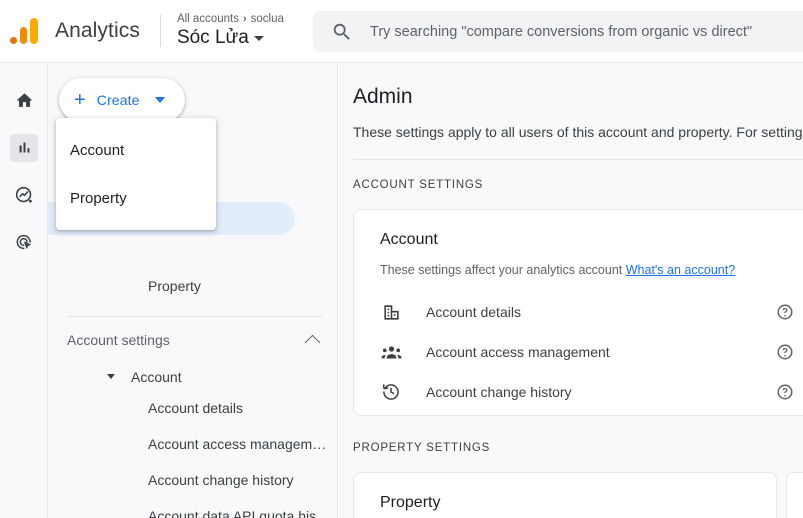 Image resolution: width=803 pixels, height=518 pixels. I want to click on sidebar-item-account-change-history: Account change history, so click(192, 480).